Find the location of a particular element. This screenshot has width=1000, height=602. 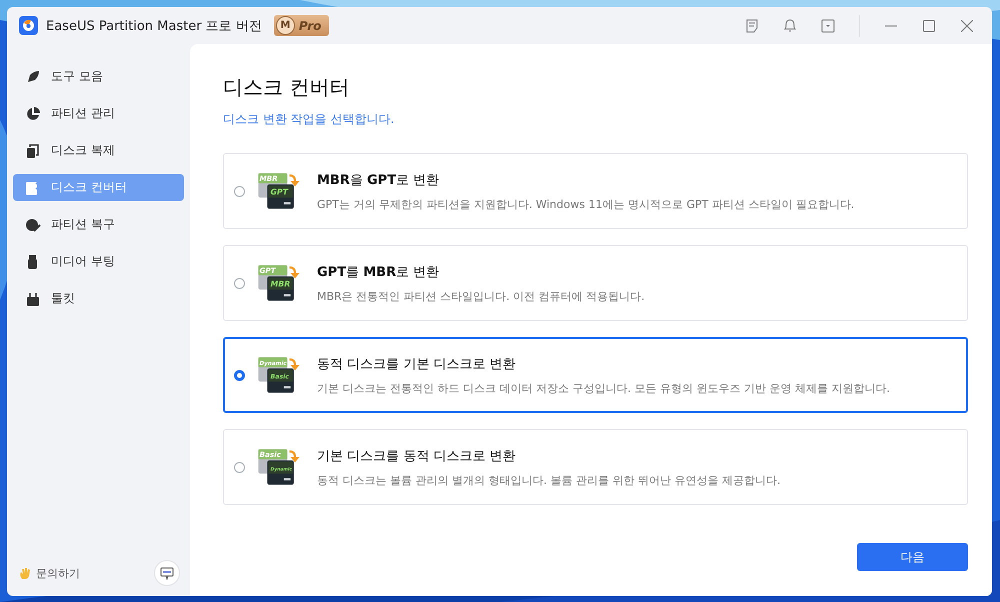

chat-icon is located at coordinates (167, 573).